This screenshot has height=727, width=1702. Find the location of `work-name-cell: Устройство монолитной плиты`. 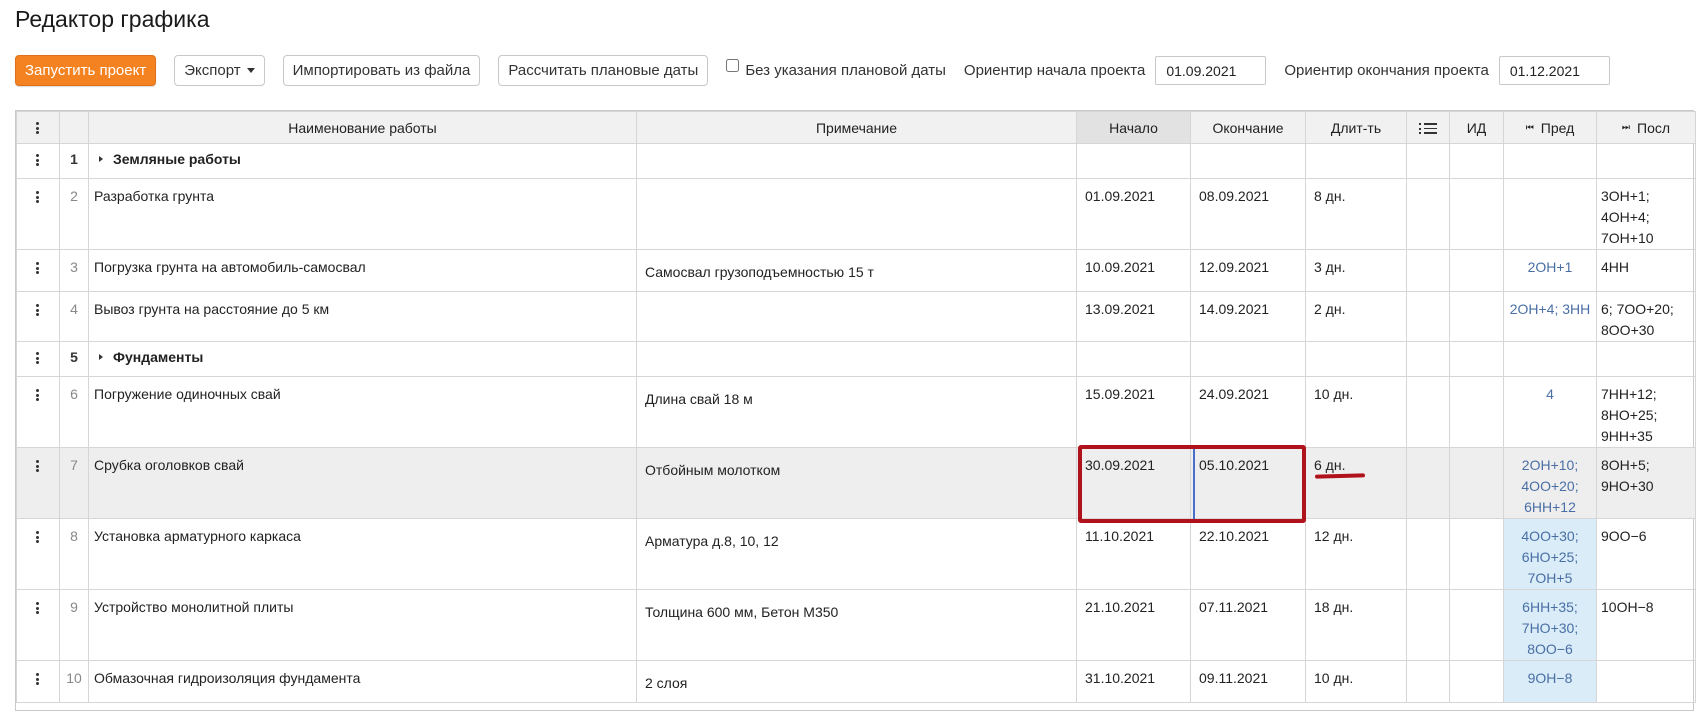

work-name-cell: Устройство монолитной плиты is located at coordinates (362, 625).